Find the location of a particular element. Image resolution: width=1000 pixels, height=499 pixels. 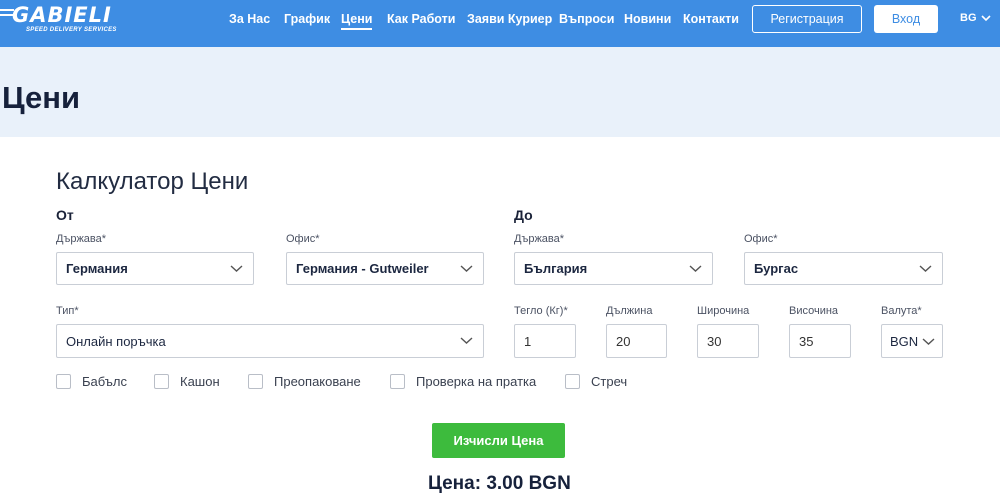

nav-link-how-it-works: Как Работи is located at coordinates (421, 19).